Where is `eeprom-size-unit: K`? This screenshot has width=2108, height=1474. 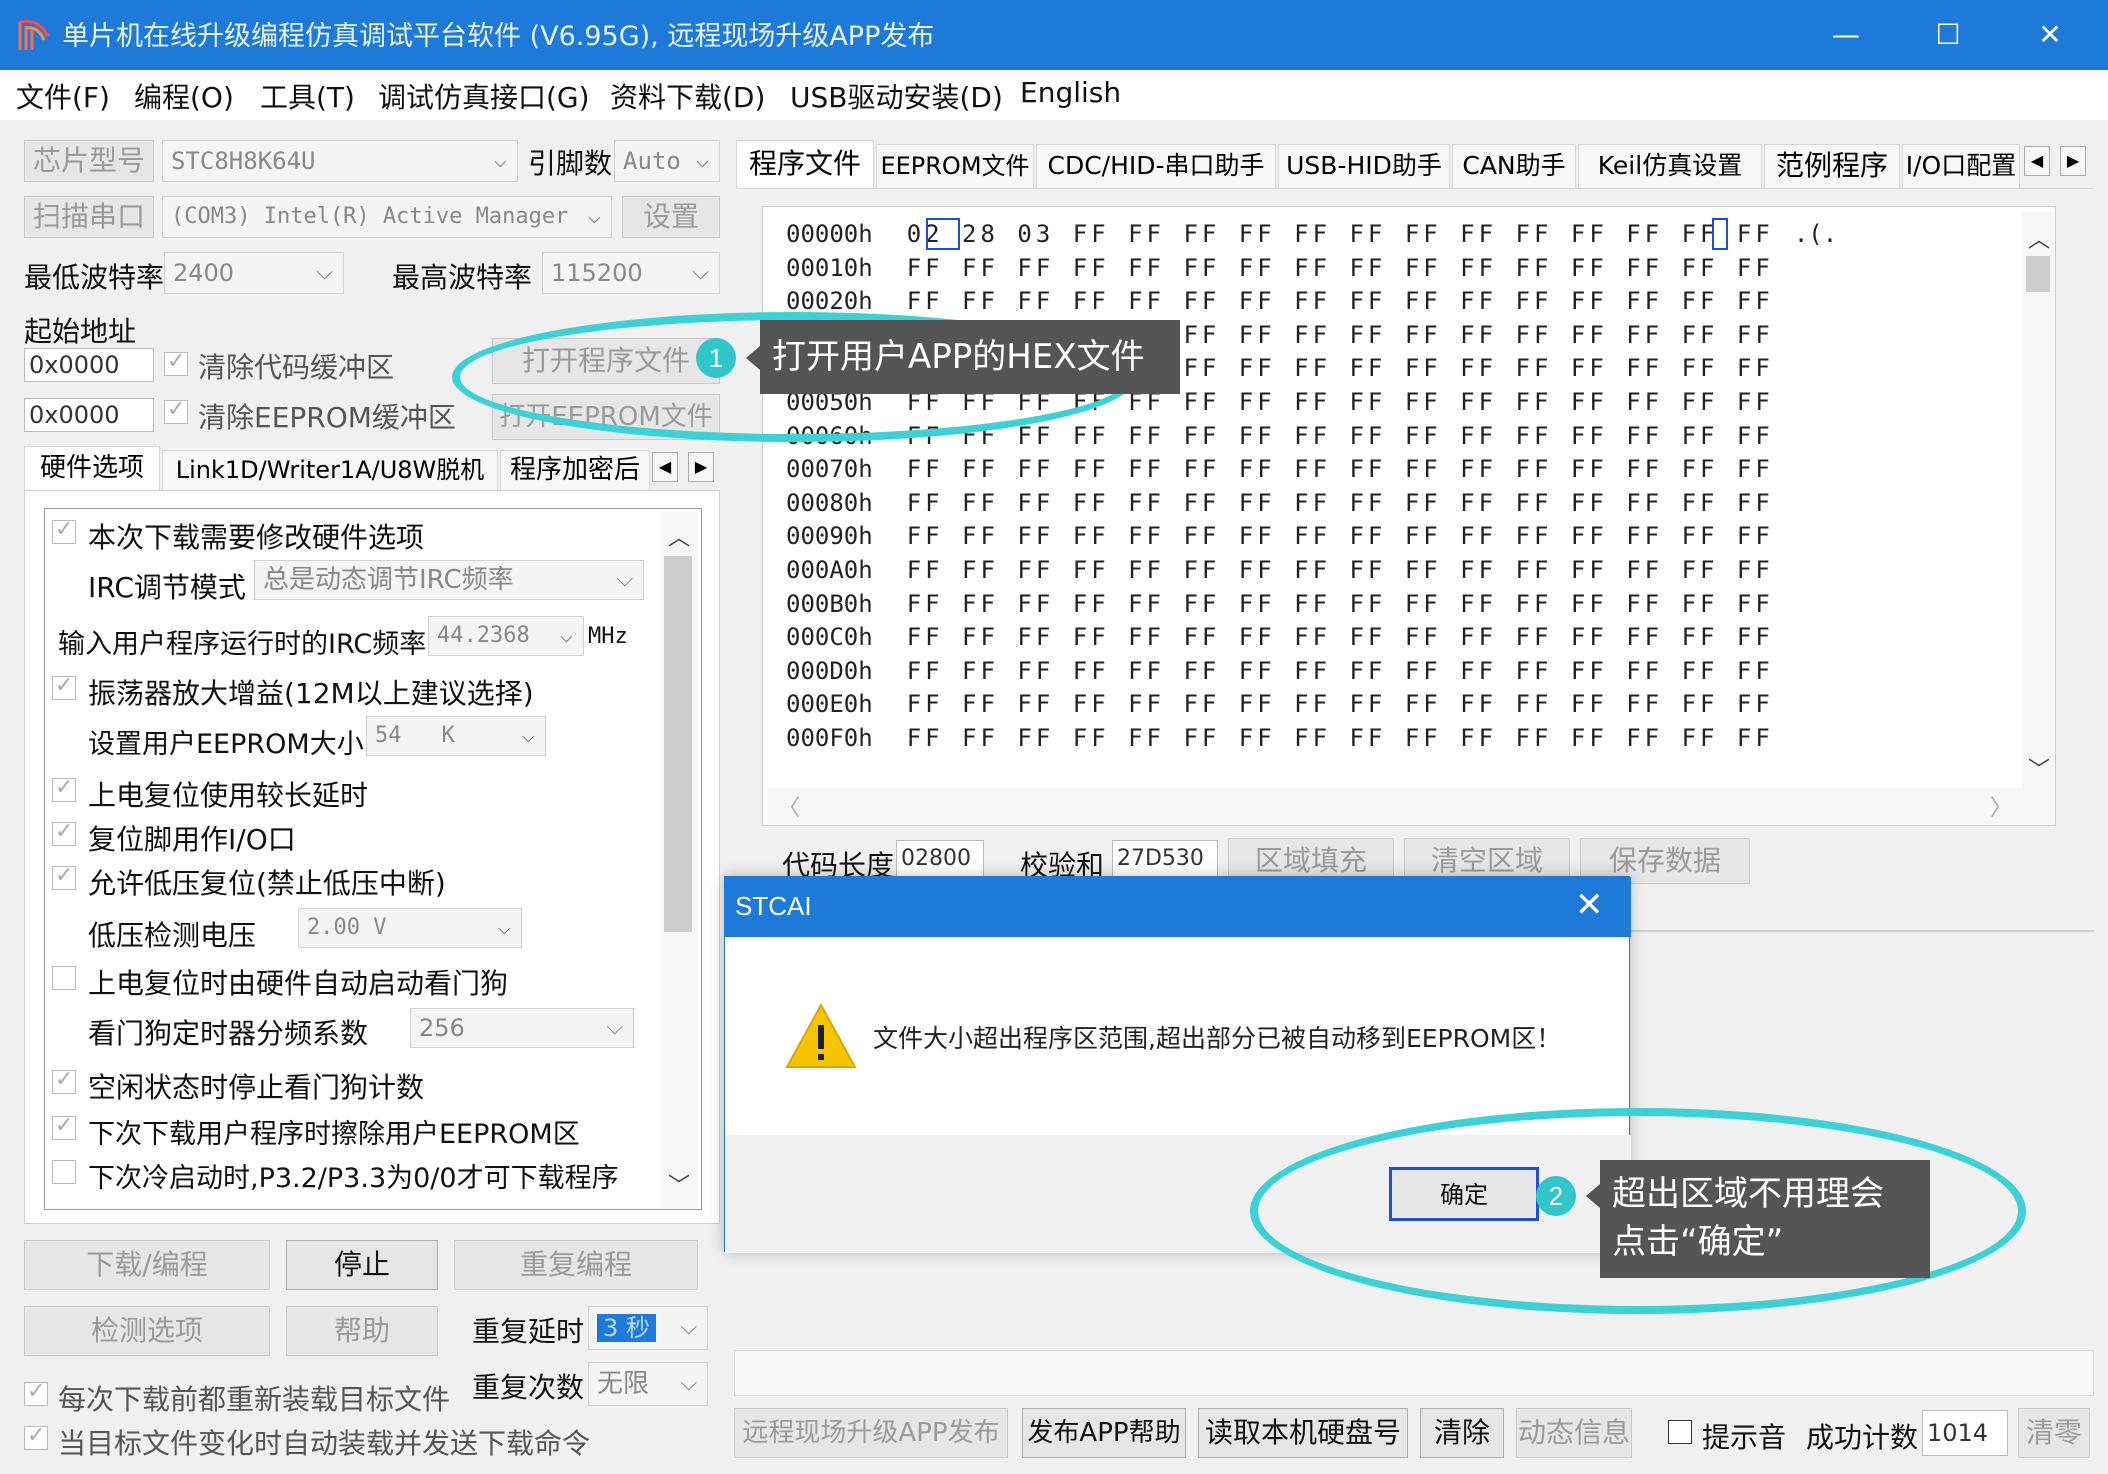
eeprom-size-unit: K is located at coordinates (448, 735).